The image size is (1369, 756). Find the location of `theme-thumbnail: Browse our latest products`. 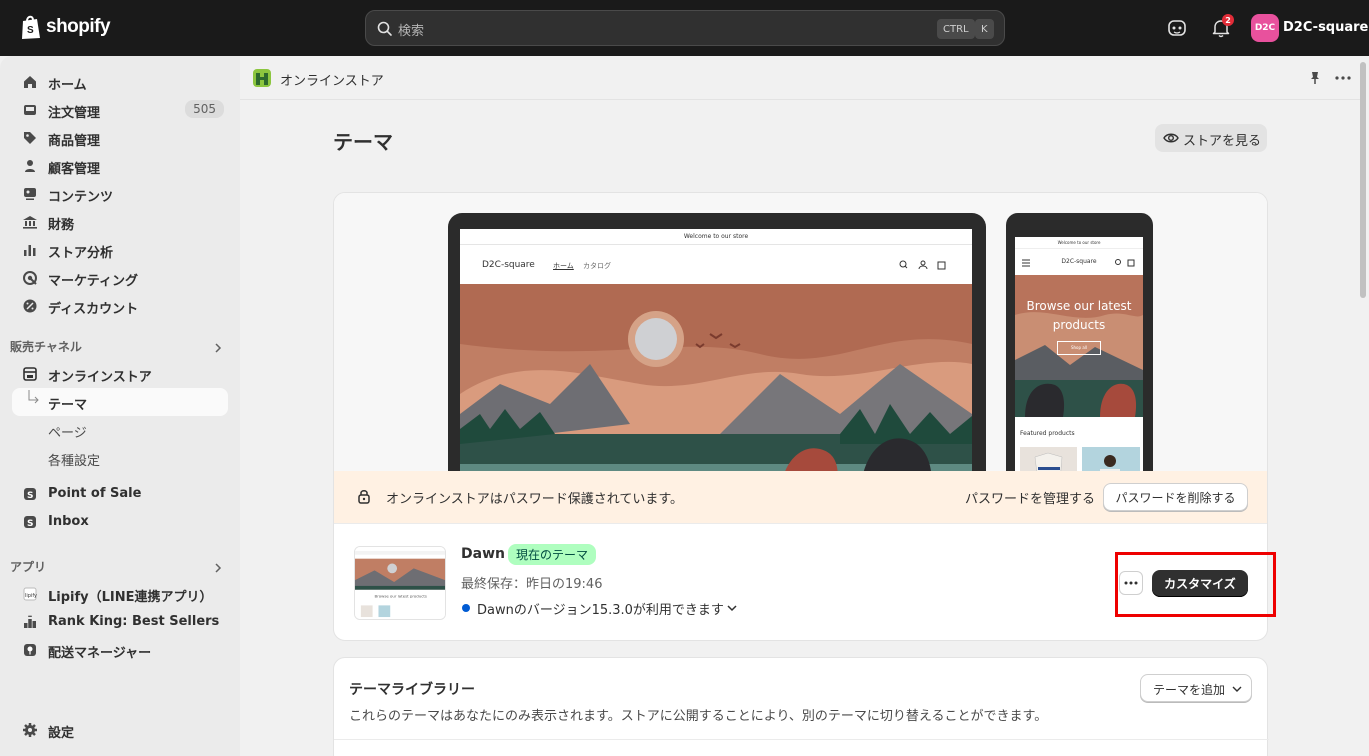

theme-thumbnail: Browse our latest products is located at coordinates (400, 583).